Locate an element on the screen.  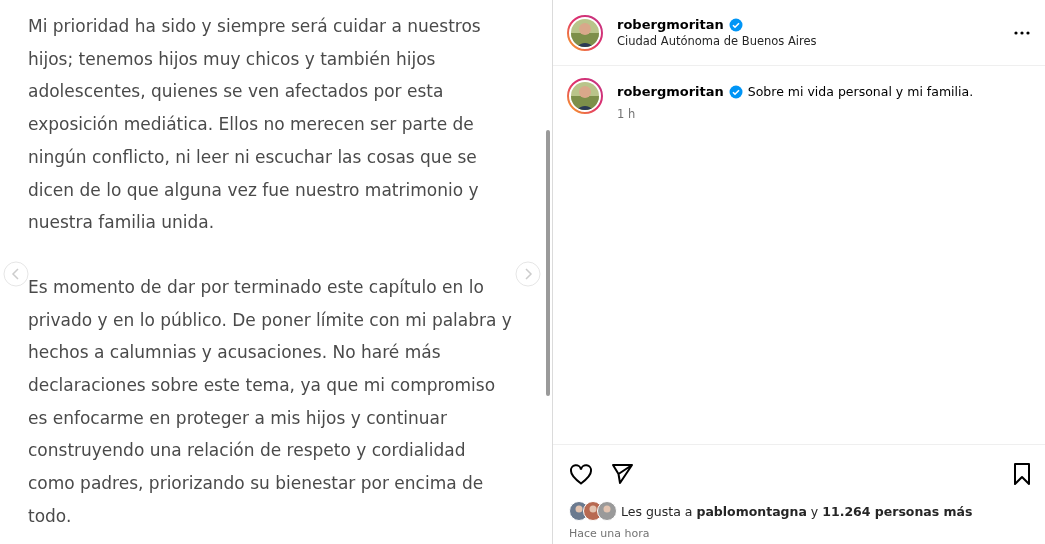
timestamp: Hace una hora is located at coordinates (610, 533).